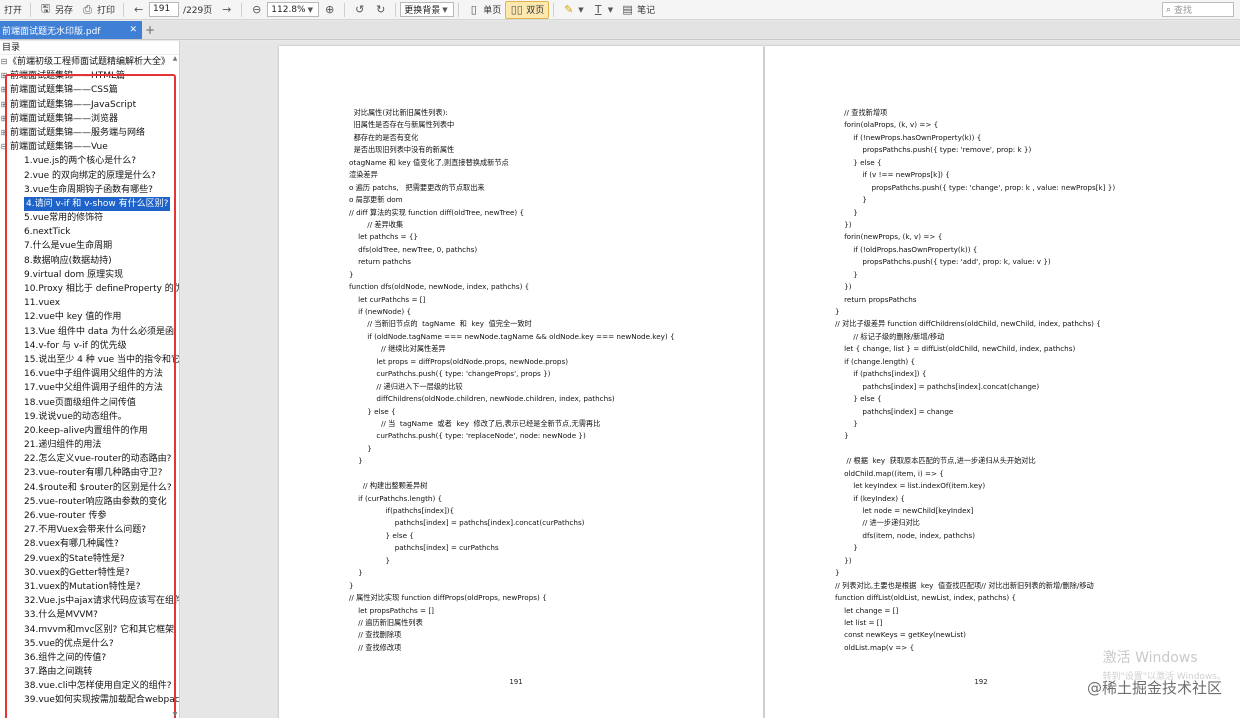  I want to click on scroll-down-icon: ▼, so click(175, 714).